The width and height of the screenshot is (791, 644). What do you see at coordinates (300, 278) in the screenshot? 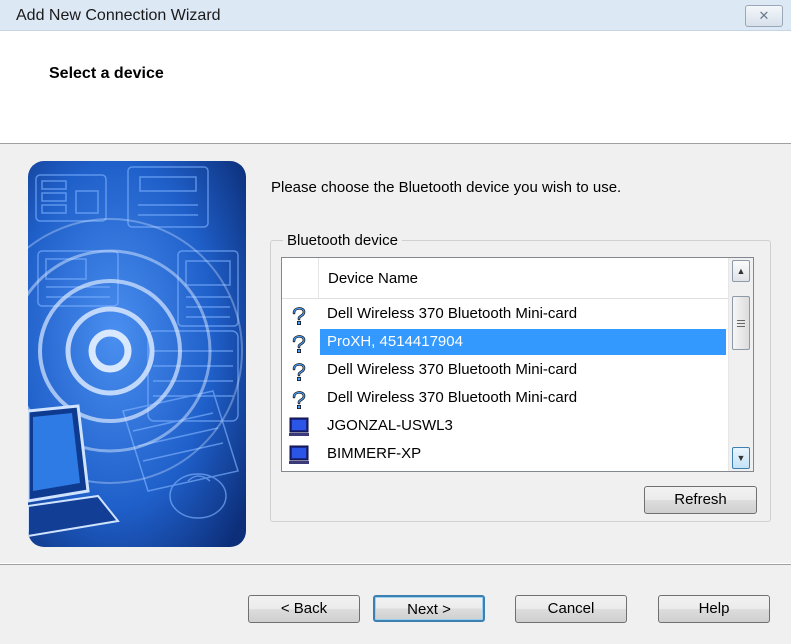
I see `icon-column-header` at bounding box center [300, 278].